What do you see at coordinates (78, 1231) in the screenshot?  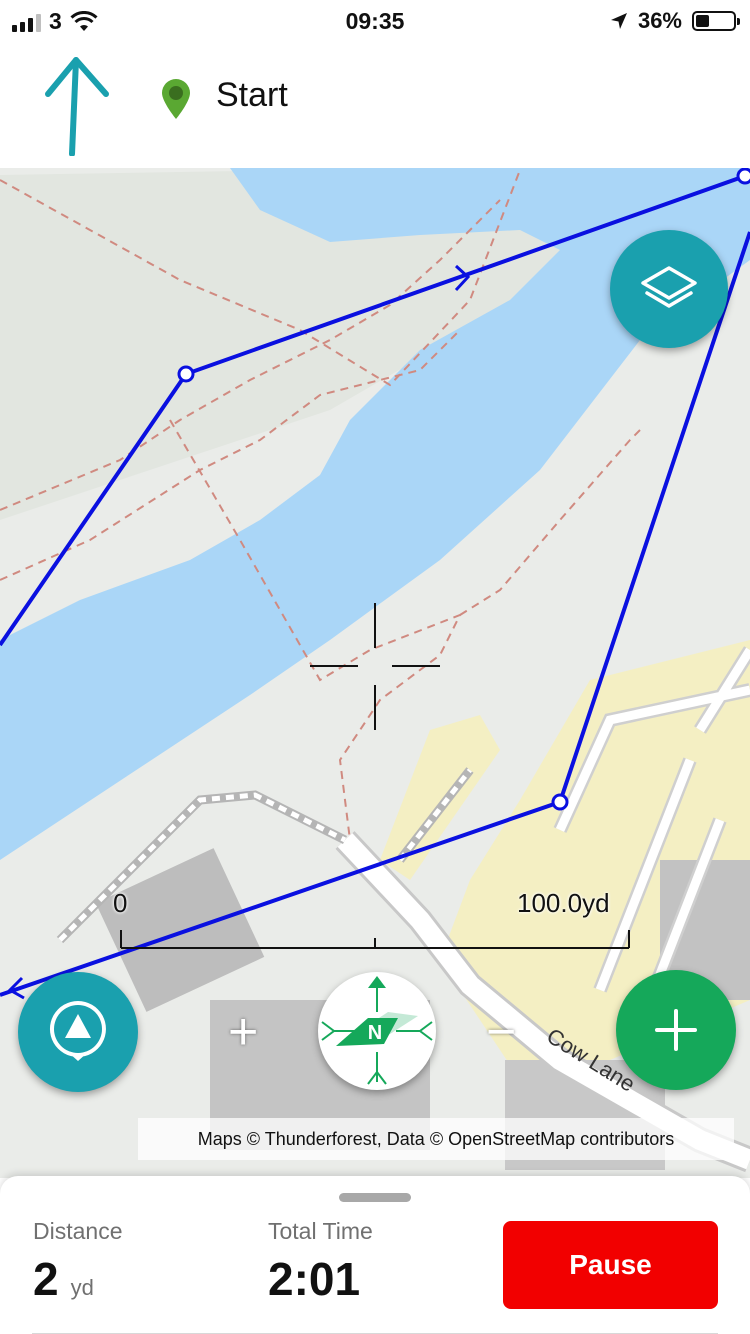 I see `distance-label: Distance` at bounding box center [78, 1231].